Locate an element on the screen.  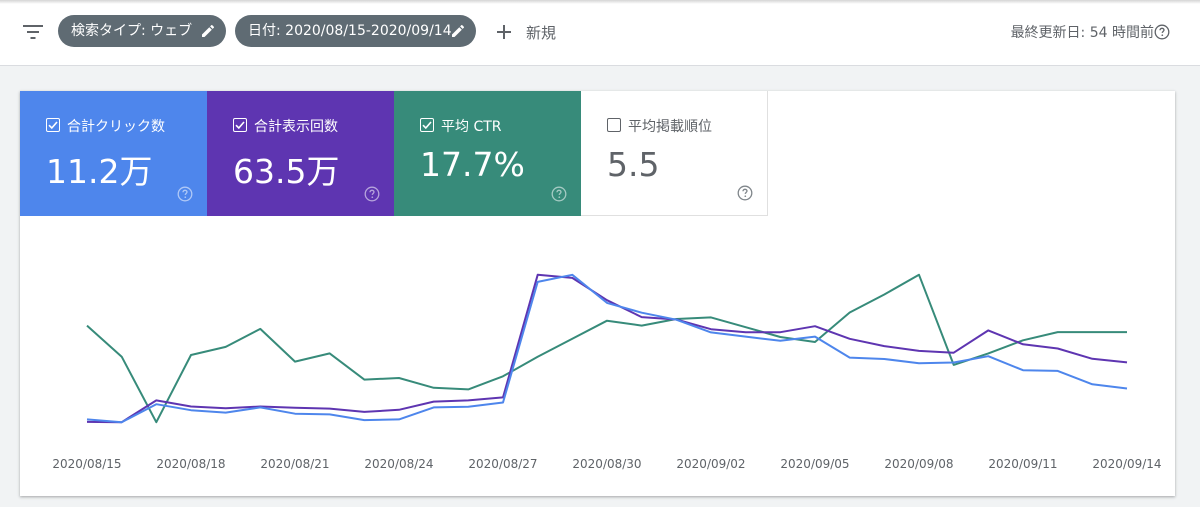
x-axis-tick-label: 2020/08/30 is located at coordinates (606, 464).